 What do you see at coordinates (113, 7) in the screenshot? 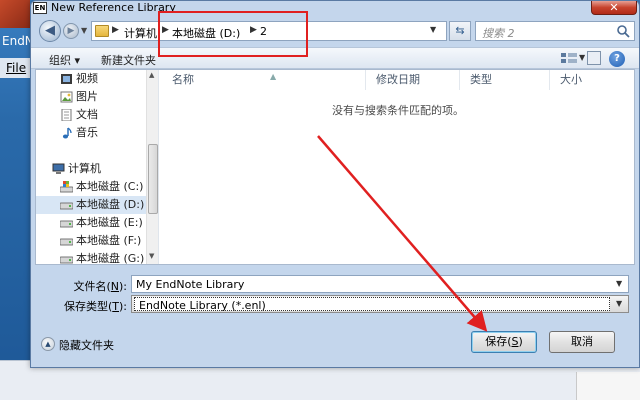
I see `dialog-title: New Reference Library` at bounding box center [113, 7].